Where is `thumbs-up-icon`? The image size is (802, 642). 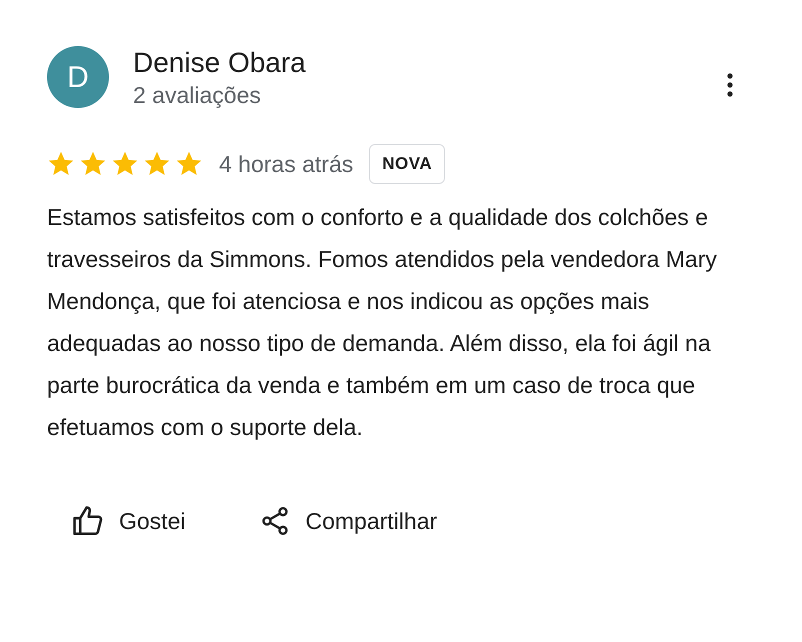
thumbs-up-icon is located at coordinates (88, 521).